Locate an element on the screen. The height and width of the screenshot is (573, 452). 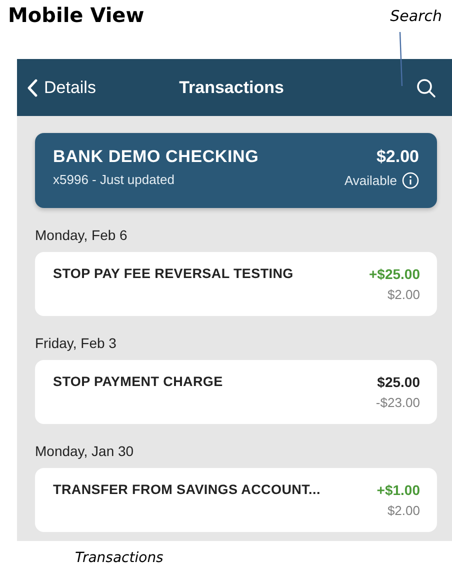
transaction-card: TRANSFER FROM SAVINGS ACCOUNT... +$1.00 $2.00 is located at coordinates (236, 500).